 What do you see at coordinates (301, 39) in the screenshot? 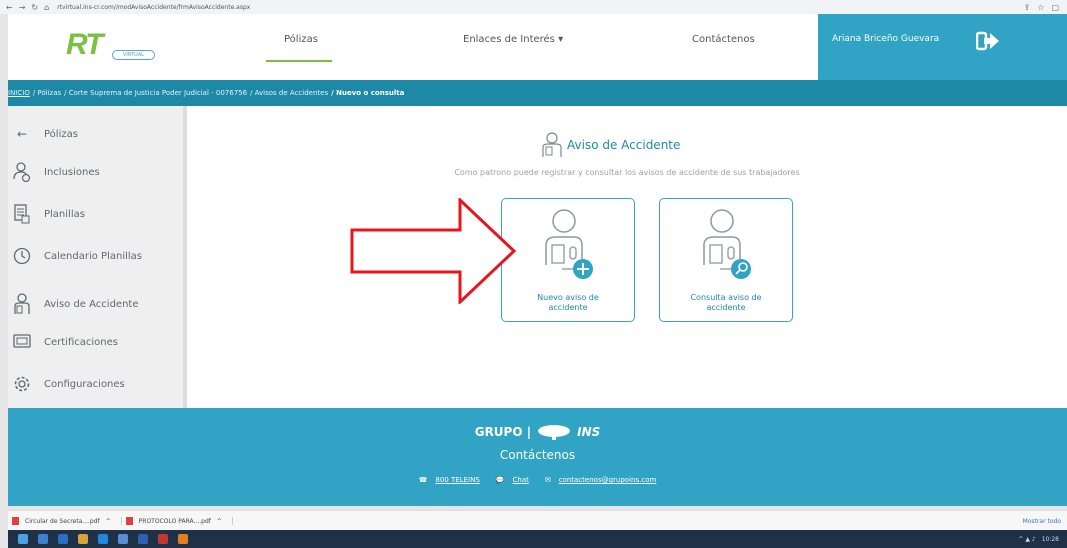
I see `nav-polizas: Pólizas` at bounding box center [301, 39].